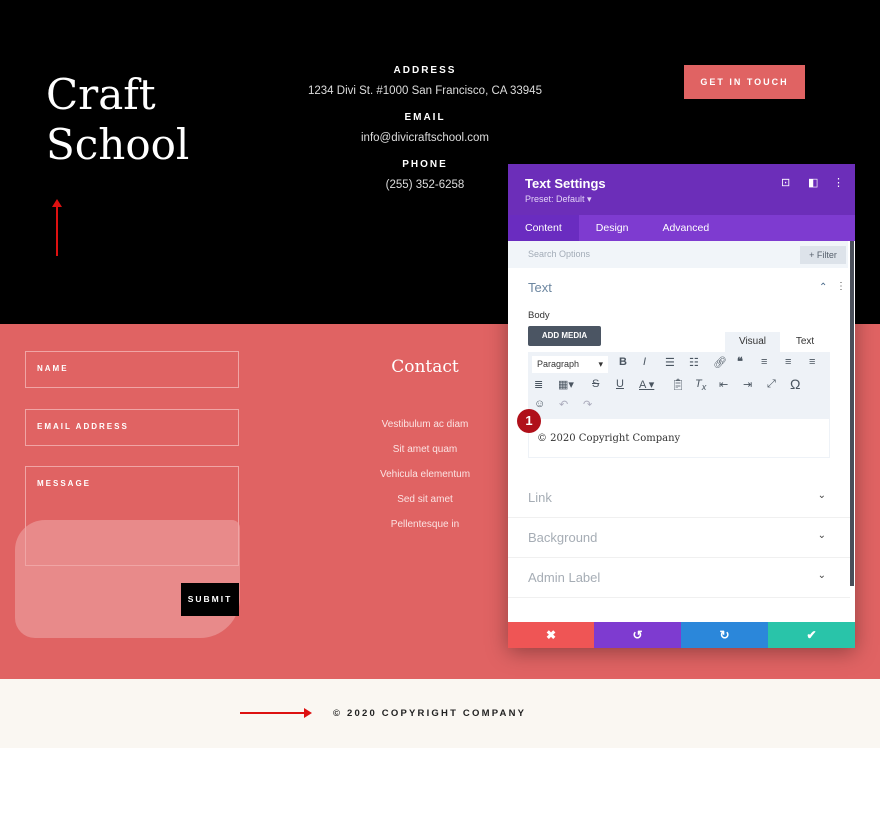  What do you see at coordinates (740, 361) in the screenshot?
I see `blockquote-icon: ❝` at bounding box center [740, 361].